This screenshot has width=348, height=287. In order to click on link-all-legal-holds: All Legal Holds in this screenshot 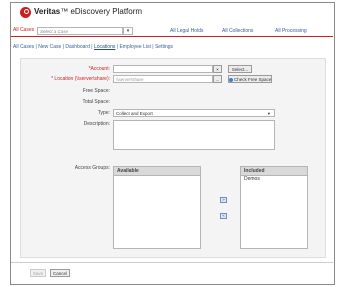, I will do `click(186, 31)`.